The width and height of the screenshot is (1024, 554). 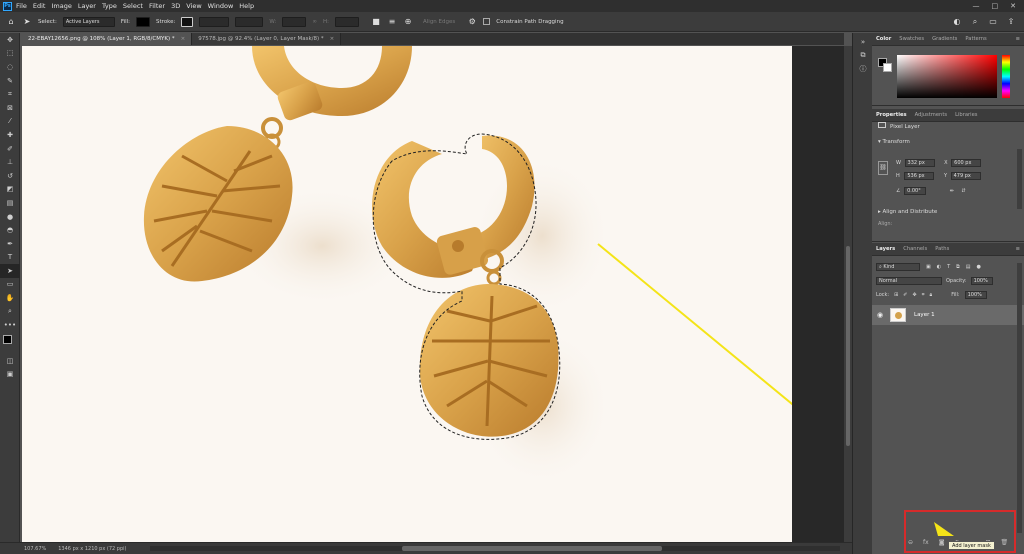 I want to click on info-icon: ⓘ, so click(x=863, y=69).